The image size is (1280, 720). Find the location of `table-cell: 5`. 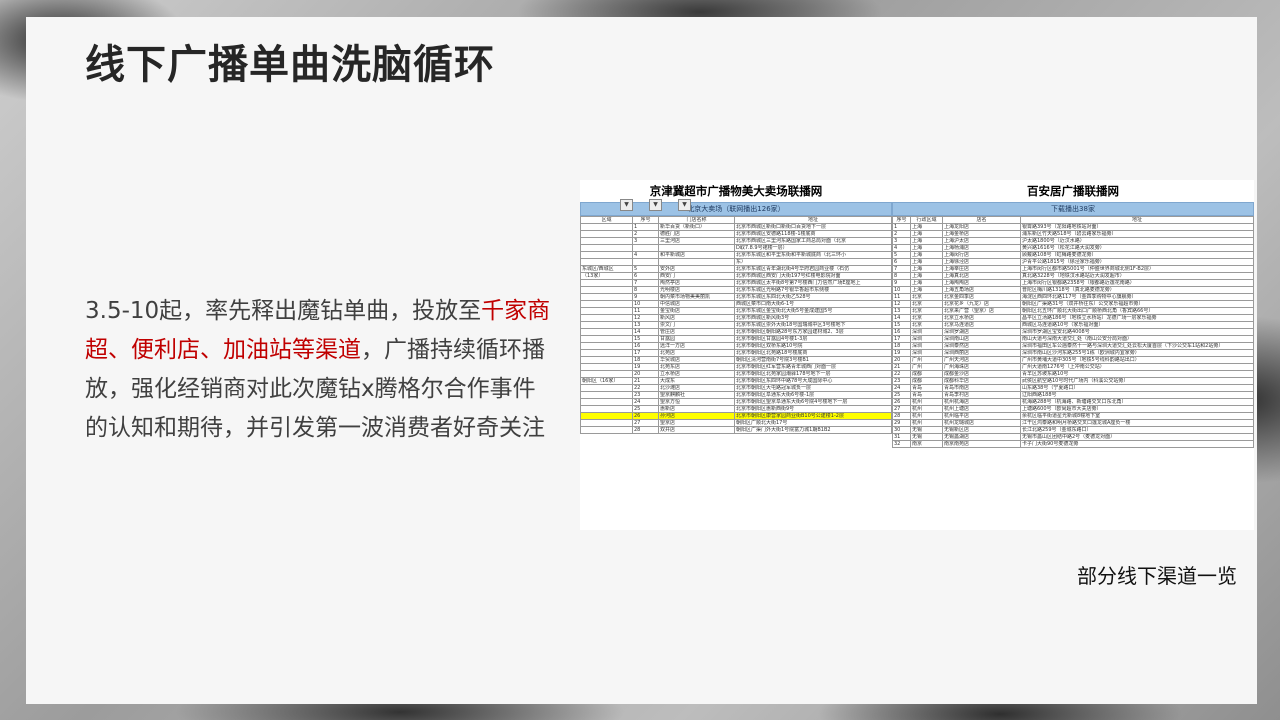

table-cell: 5 is located at coordinates (645, 269).